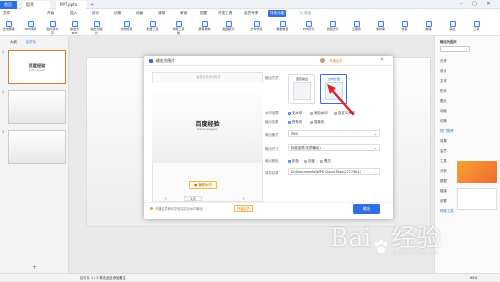  What do you see at coordinates (50, 13) in the screenshot?
I see `menu-home: 开始` at bounding box center [50, 13].